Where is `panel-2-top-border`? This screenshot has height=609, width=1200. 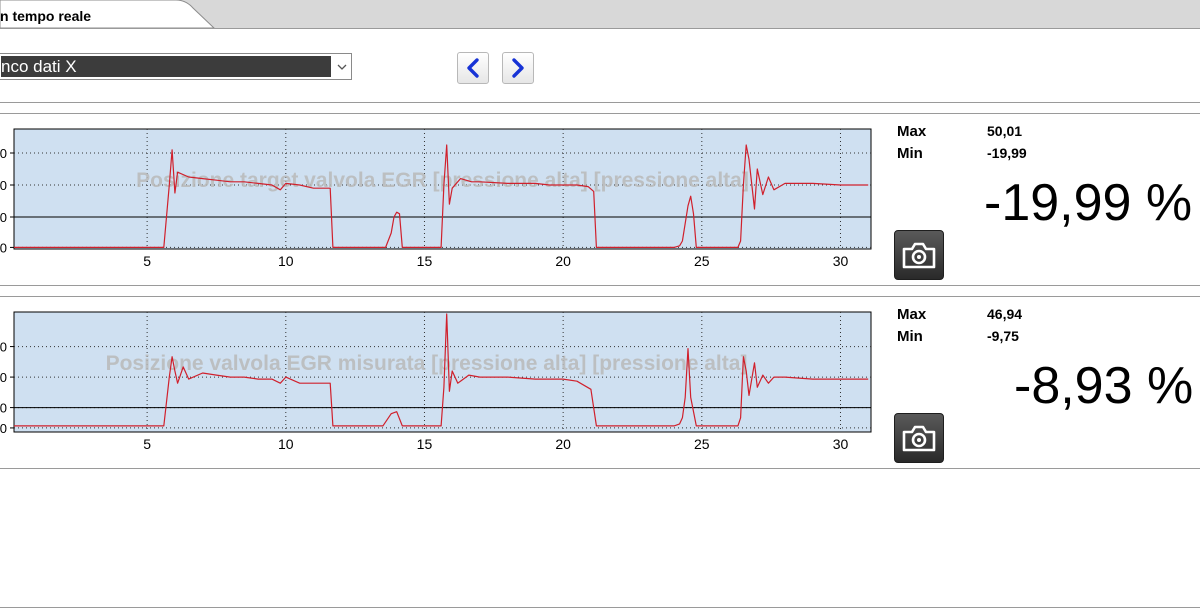
panel-2-top-border is located at coordinates (600, 296).